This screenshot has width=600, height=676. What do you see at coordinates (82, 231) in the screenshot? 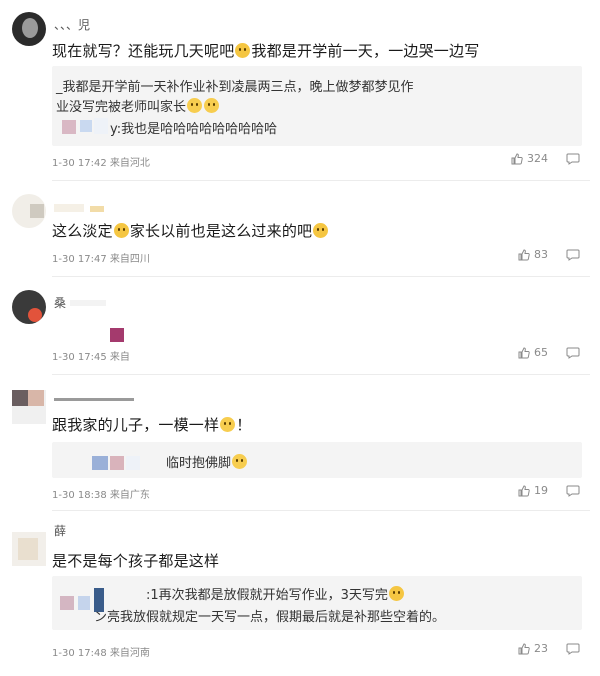
I see `comment-text-part: 这么淡定` at bounding box center [82, 231].